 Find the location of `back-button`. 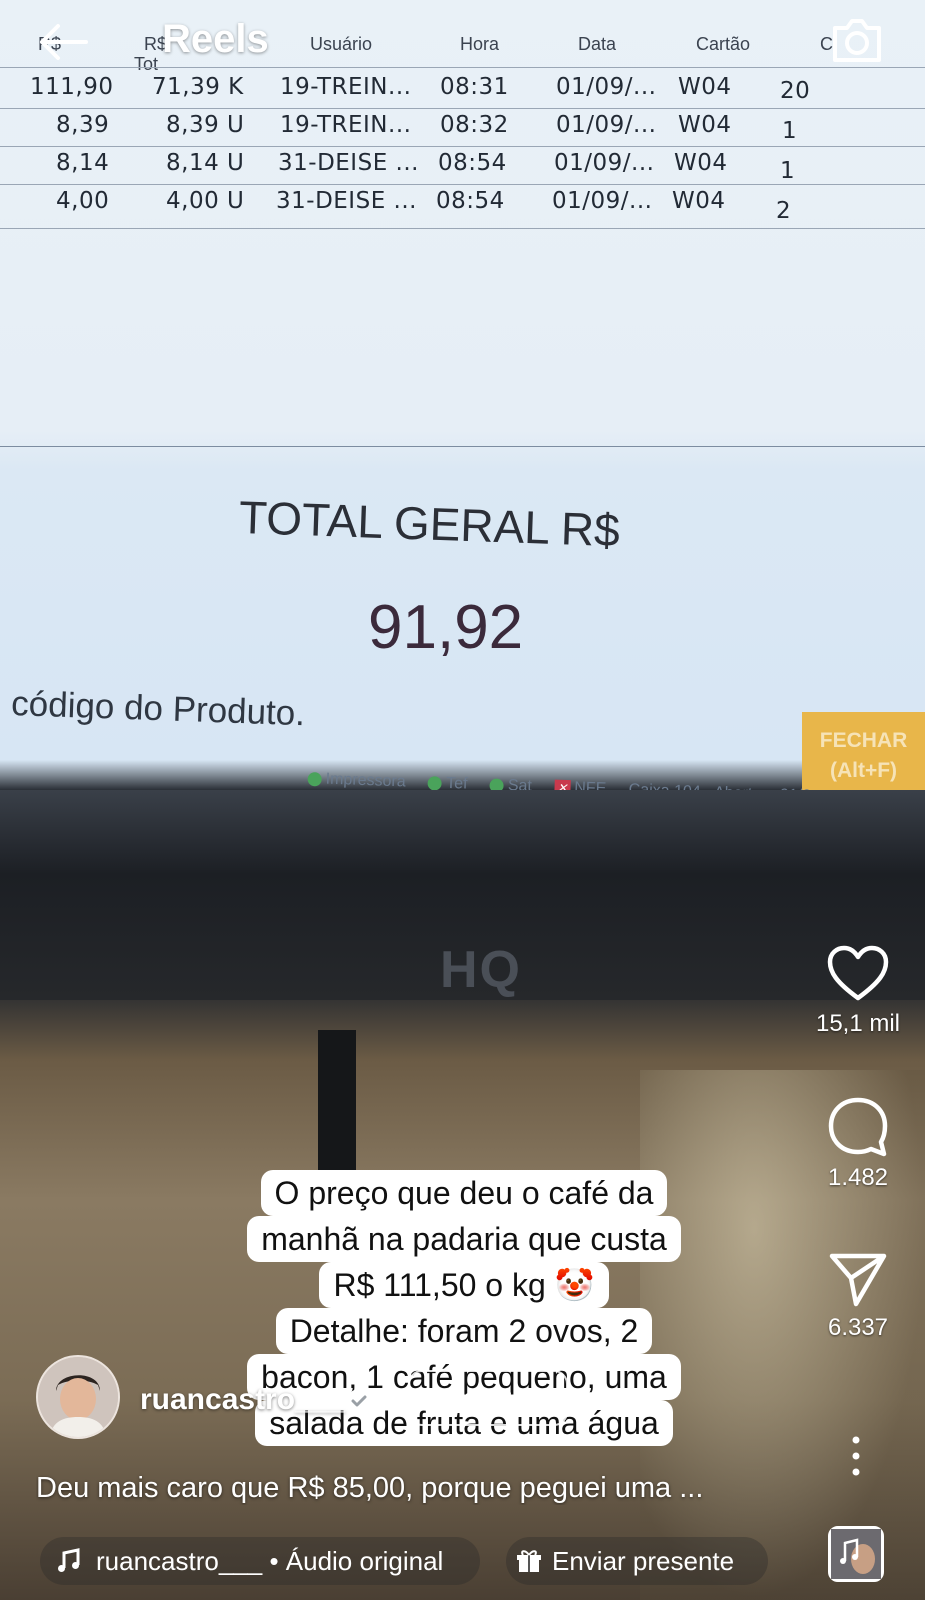

back-button is located at coordinates (63, 42).